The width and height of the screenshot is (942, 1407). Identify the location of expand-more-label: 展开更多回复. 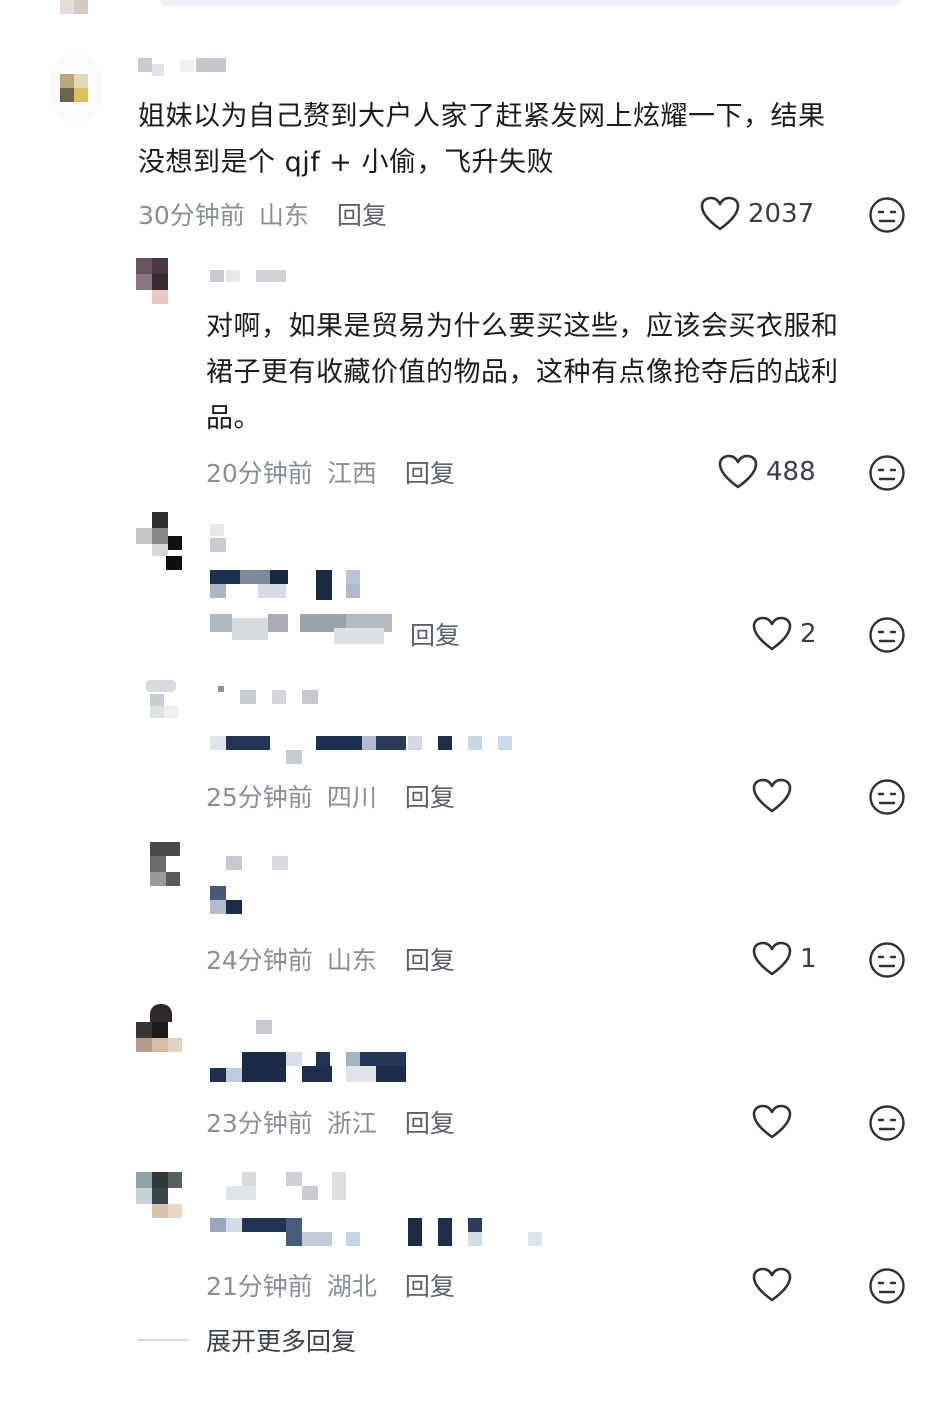
(281, 1341).